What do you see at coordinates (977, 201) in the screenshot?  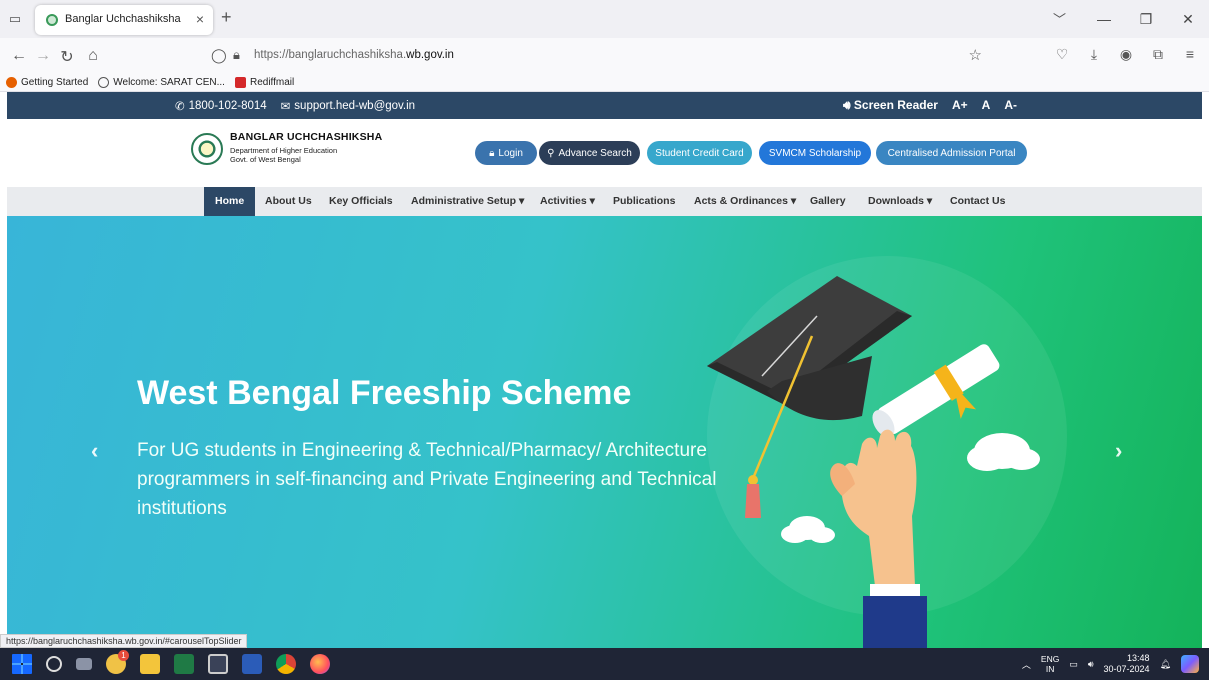 I see `menu-contact-us: Contact Us` at bounding box center [977, 201].